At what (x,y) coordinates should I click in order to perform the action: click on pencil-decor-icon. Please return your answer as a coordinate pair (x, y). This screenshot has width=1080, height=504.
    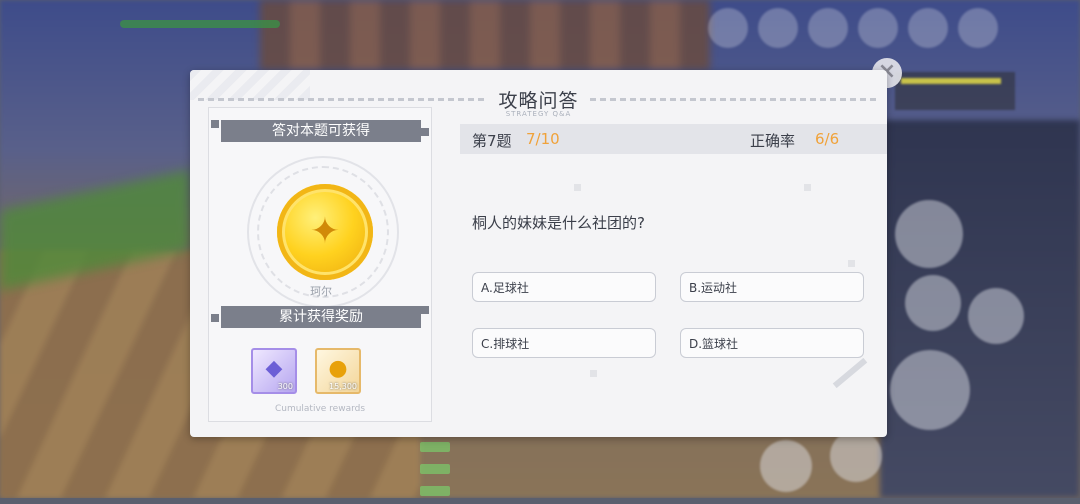
    Looking at the image, I should click on (850, 373).